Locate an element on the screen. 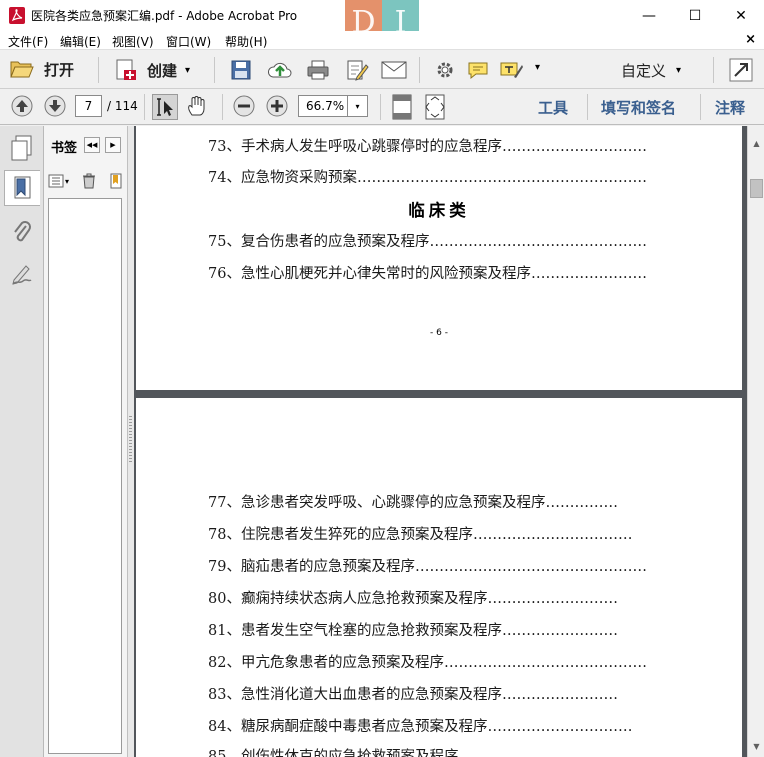  email-button is located at coordinates (394, 70).